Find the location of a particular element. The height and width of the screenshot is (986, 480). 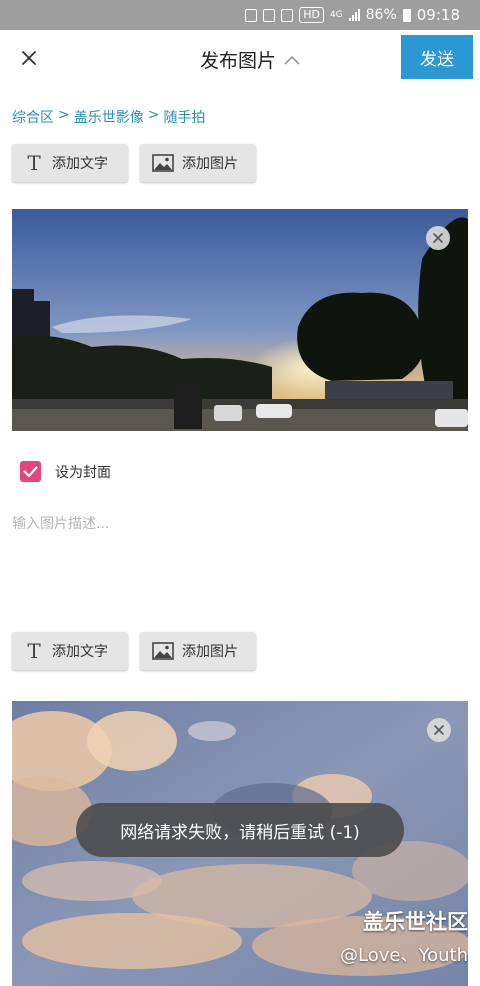

signal-icon is located at coordinates (354, 15).